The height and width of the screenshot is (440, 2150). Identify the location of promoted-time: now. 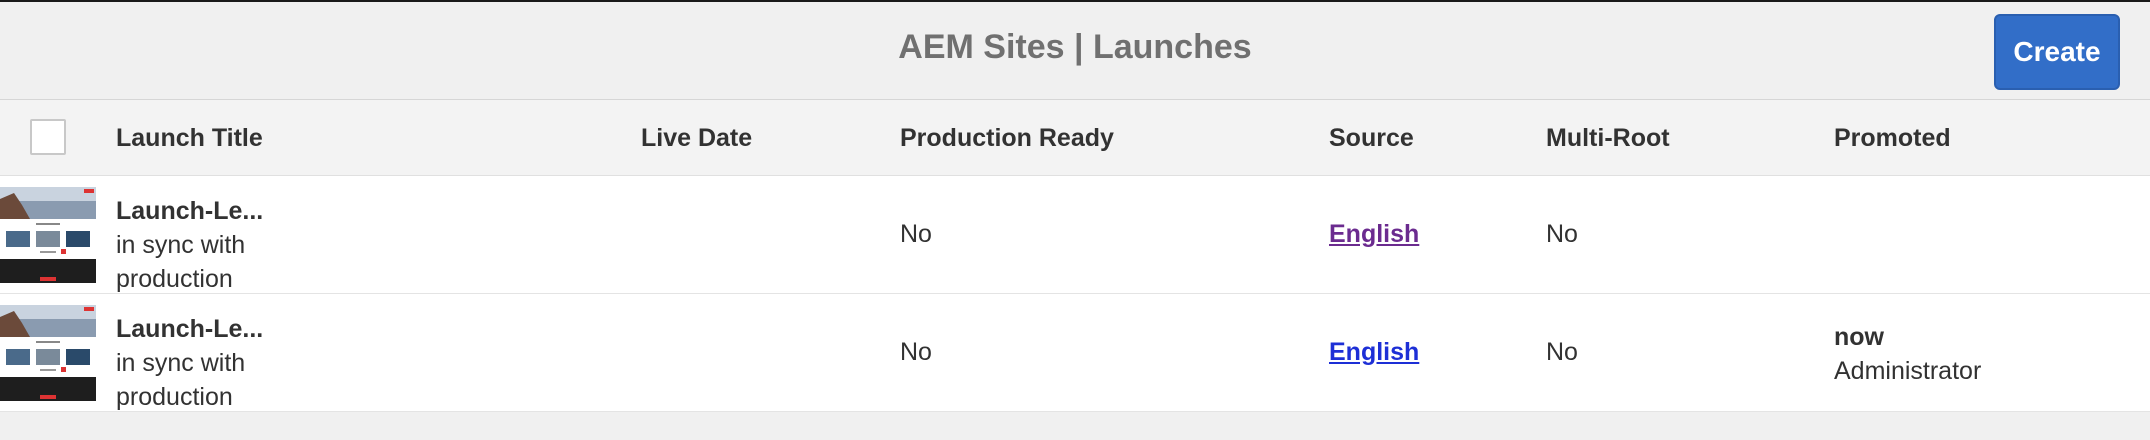
(1859, 337).